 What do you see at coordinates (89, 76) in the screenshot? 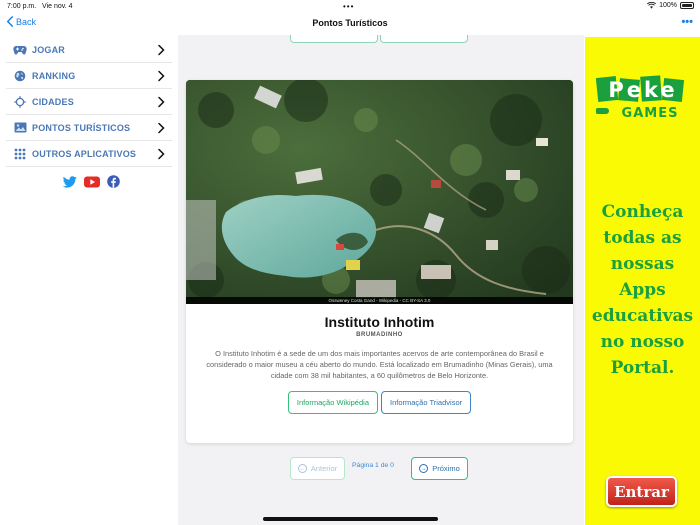
I see `sidebar-item-ranking: RANKING` at bounding box center [89, 76].